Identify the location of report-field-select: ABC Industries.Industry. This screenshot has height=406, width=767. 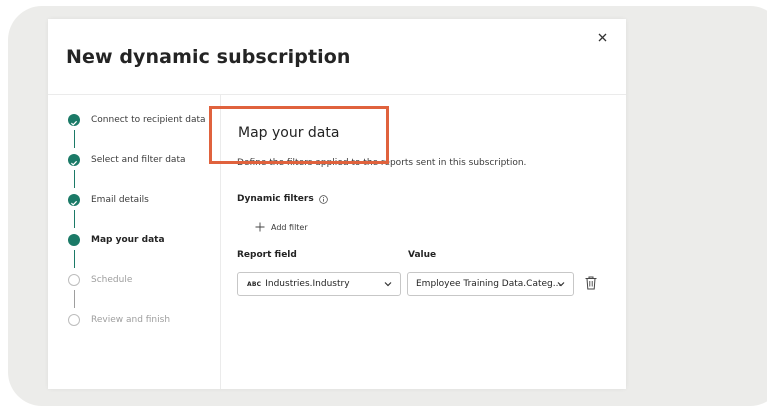
(319, 284).